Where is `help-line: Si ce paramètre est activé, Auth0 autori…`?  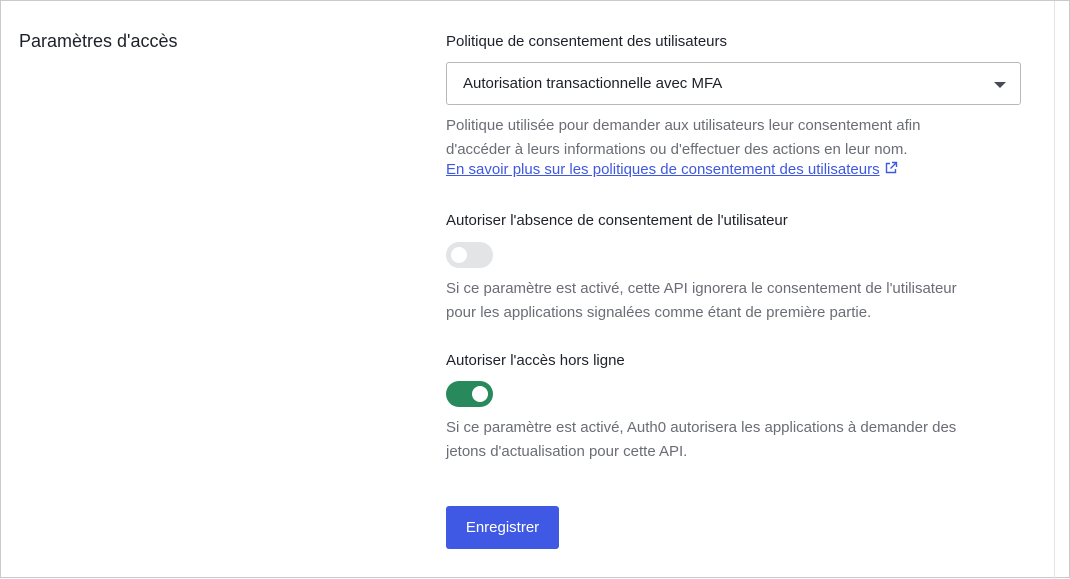
help-line: Si ce paramètre est activé, Auth0 autori… is located at coordinates (701, 427).